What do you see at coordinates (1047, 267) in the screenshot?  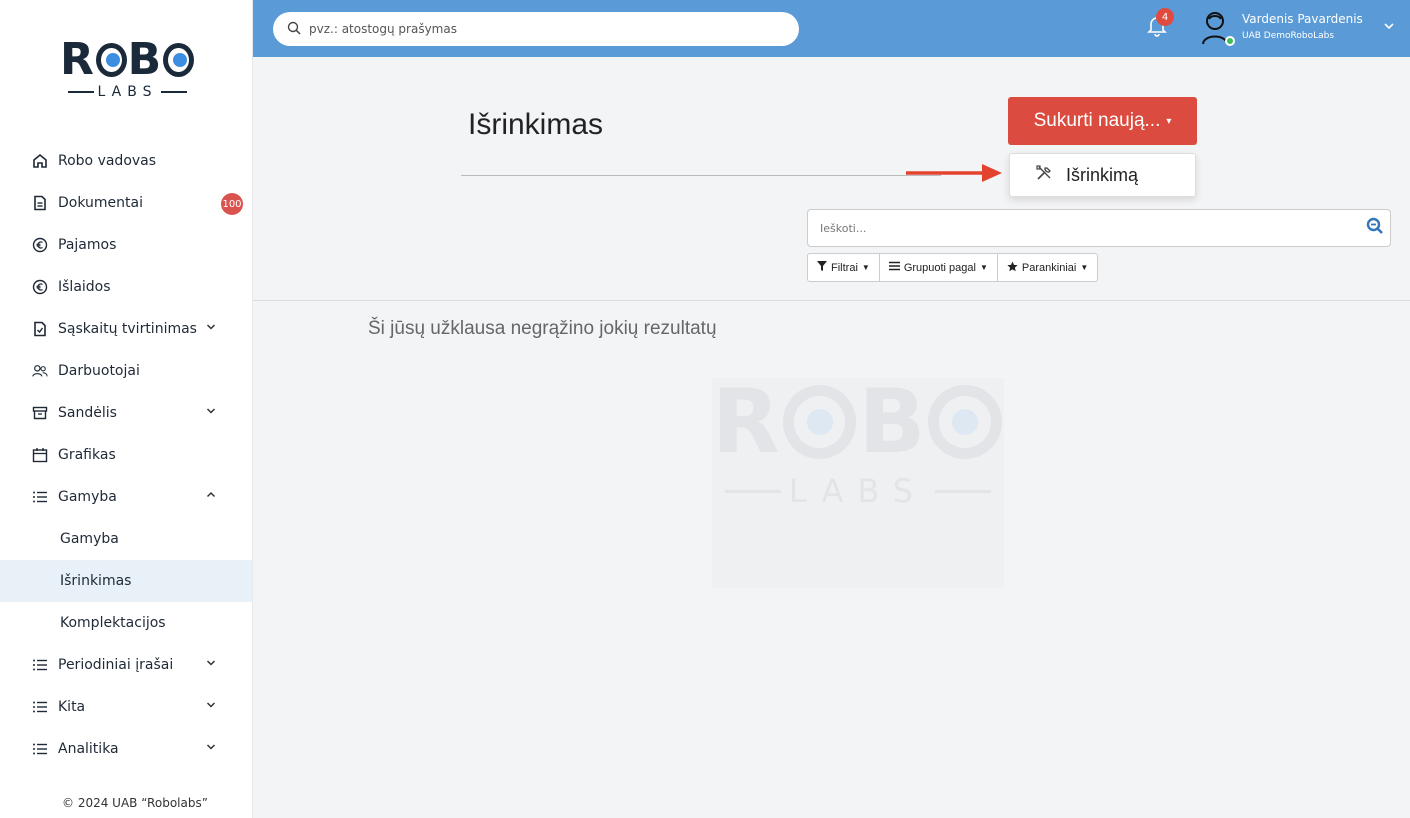 I see `favorites-button: Parankiniai ▼` at bounding box center [1047, 267].